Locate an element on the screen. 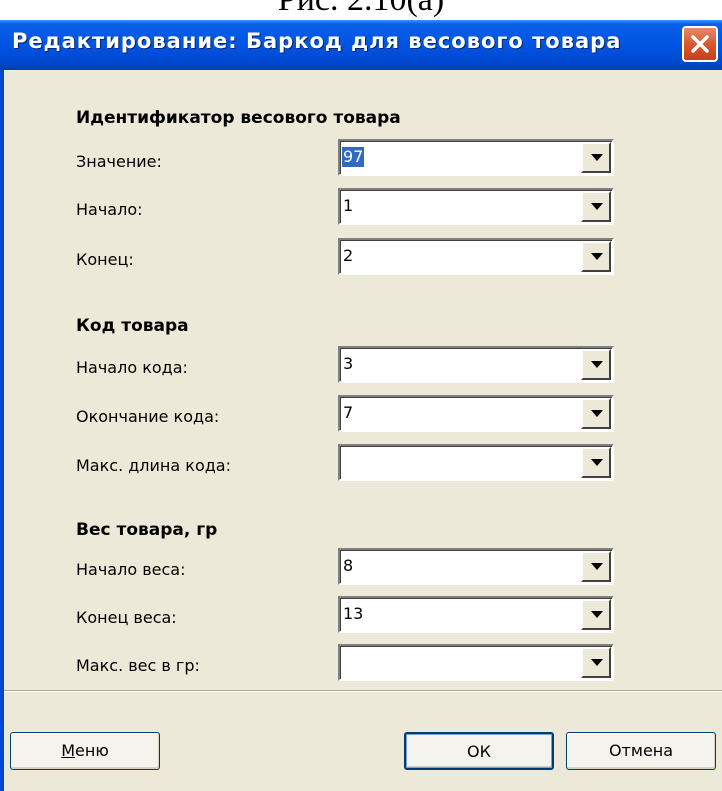  start-dropdown-button is located at coordinates (596, 206).